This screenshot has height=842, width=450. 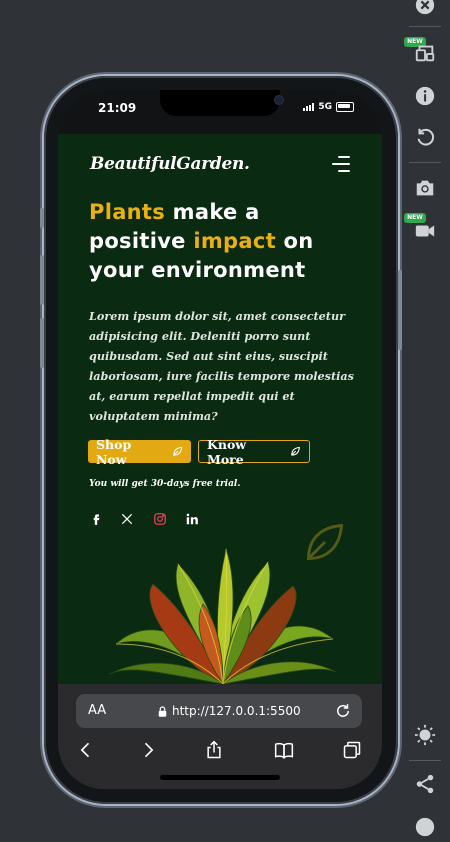 What do you see at coordinates (223, 615) in the screenshot?
I see `plant-image` at bounding box center [223, 615].